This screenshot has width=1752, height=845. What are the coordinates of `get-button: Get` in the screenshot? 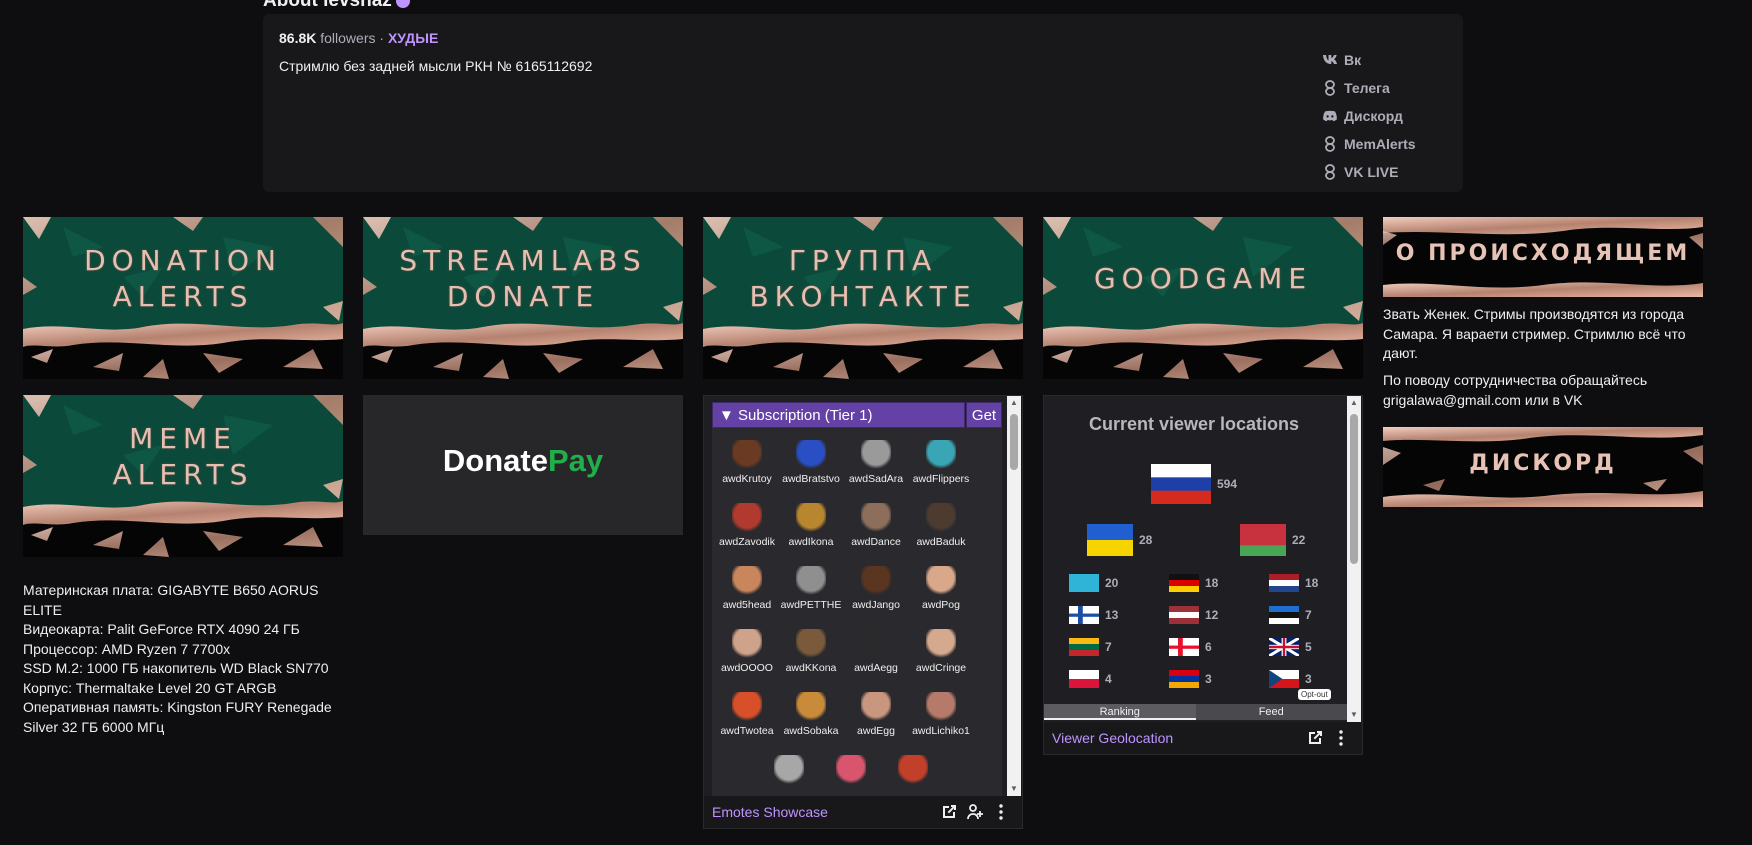 It's located at (984, 415).